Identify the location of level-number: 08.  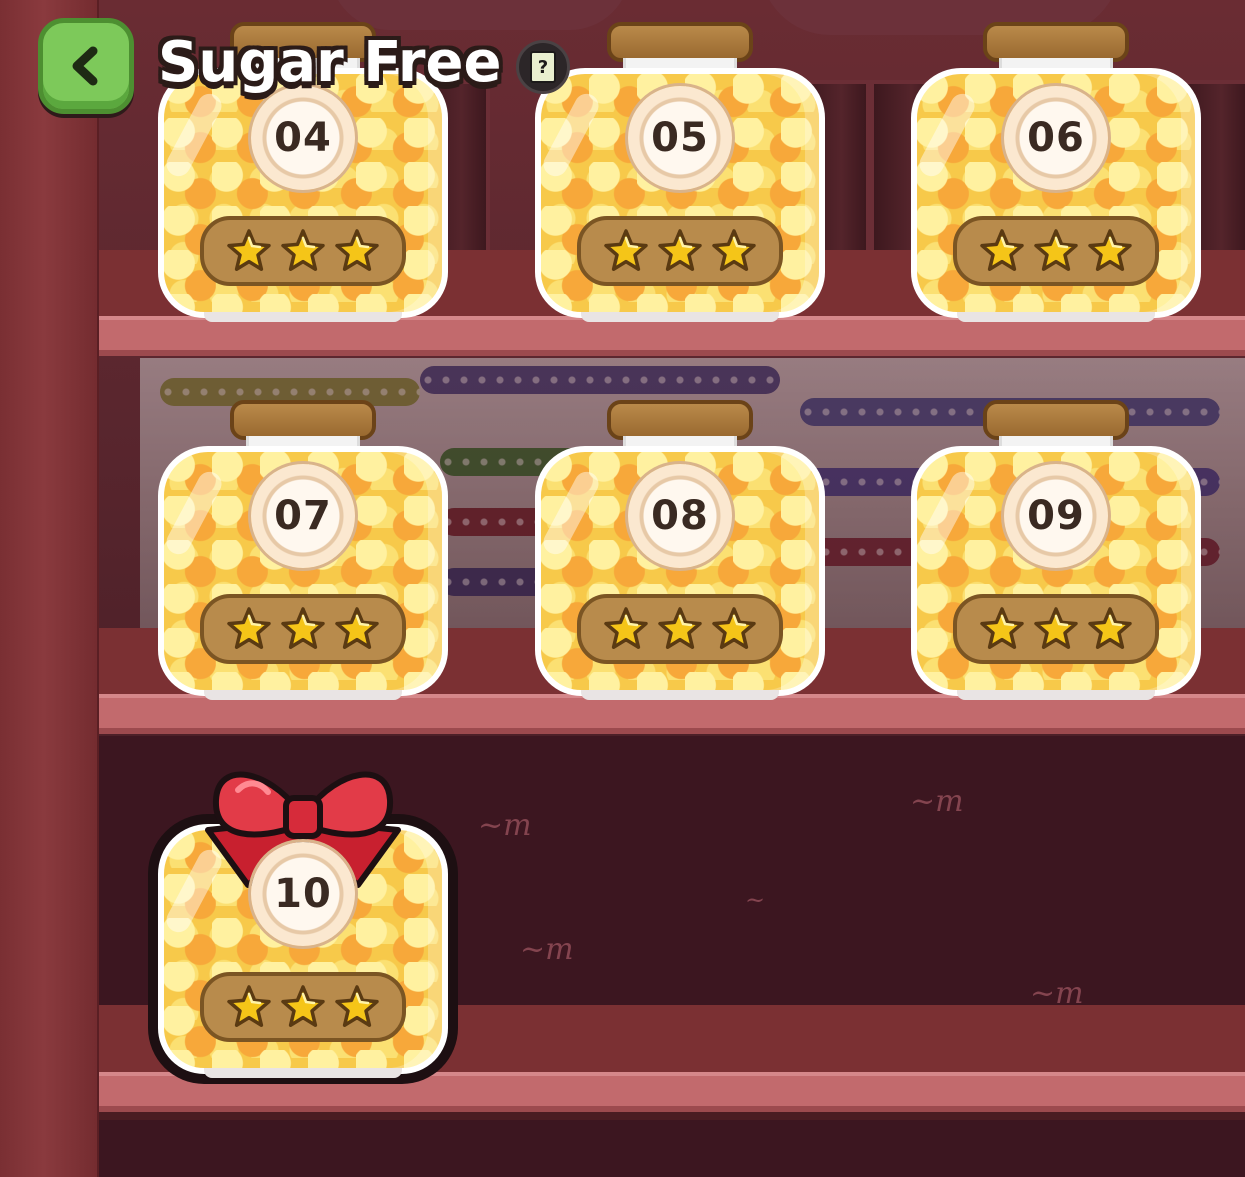
(680, 516).